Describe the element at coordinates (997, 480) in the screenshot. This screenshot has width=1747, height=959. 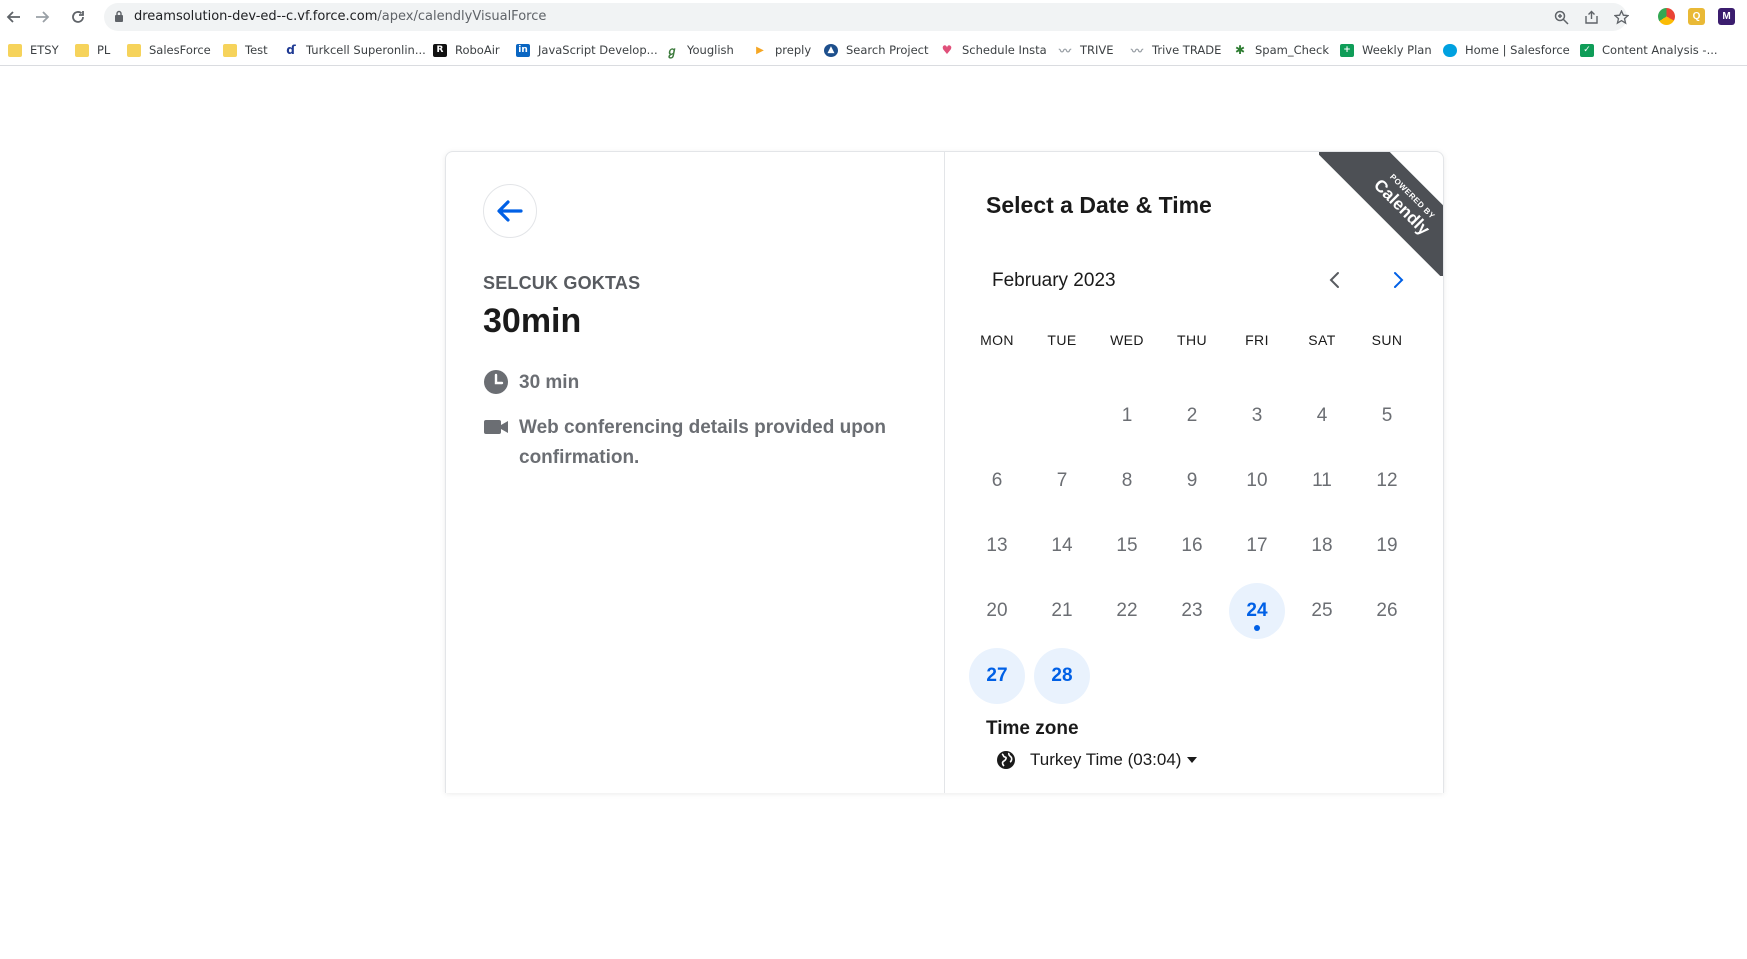
I see `calendar-day-6: 6` at that location.